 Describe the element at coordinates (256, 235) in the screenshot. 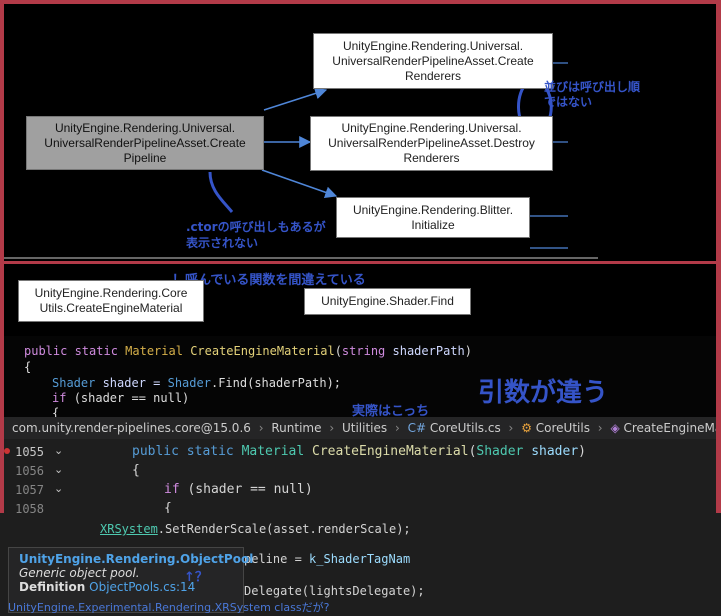

I see `annotation-ctor: .ctorの呼び出しもあるが 表示されない` at that location.